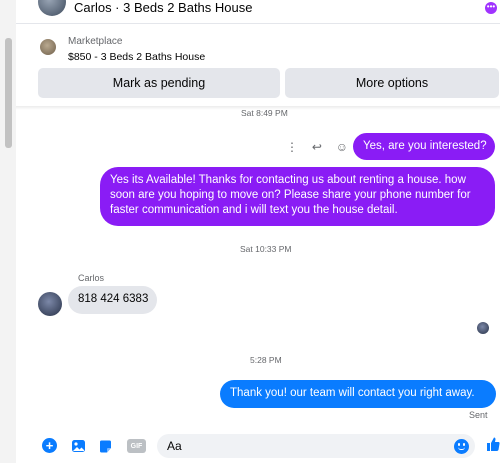  What do you see at coordinates (292, 147) in the screenshot?
I see `more-vertical-icon: ⋮` at bounding box center [292, 147].